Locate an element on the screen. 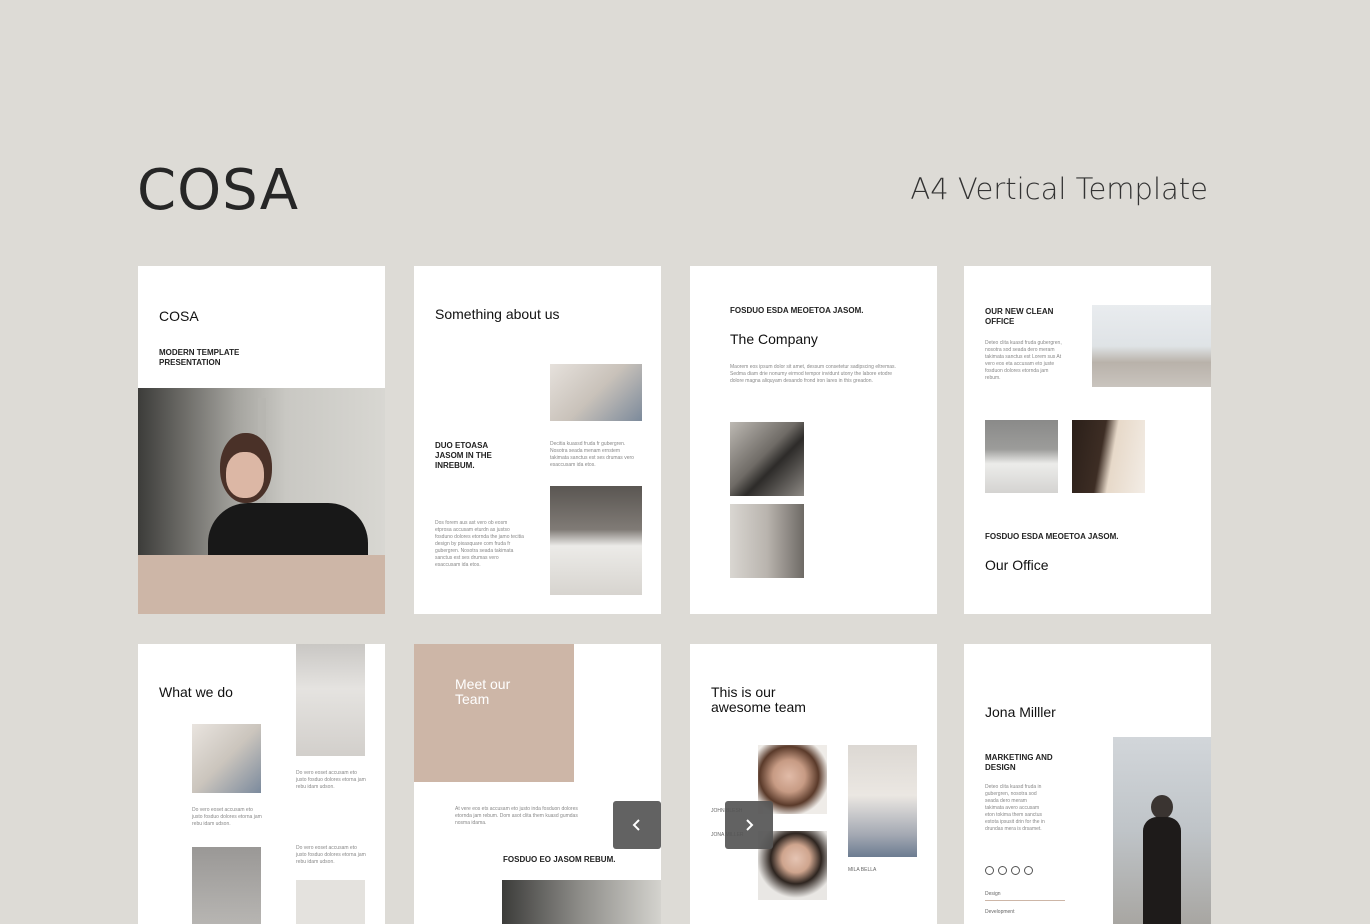  slide-title: Our Office is located at coordinates (1017, 565).